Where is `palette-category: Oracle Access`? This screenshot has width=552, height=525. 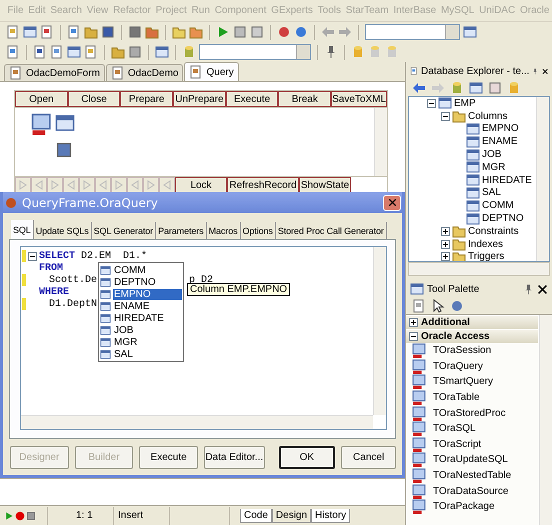 palette-category: Oracle Access is located at coordinates (472, 336).